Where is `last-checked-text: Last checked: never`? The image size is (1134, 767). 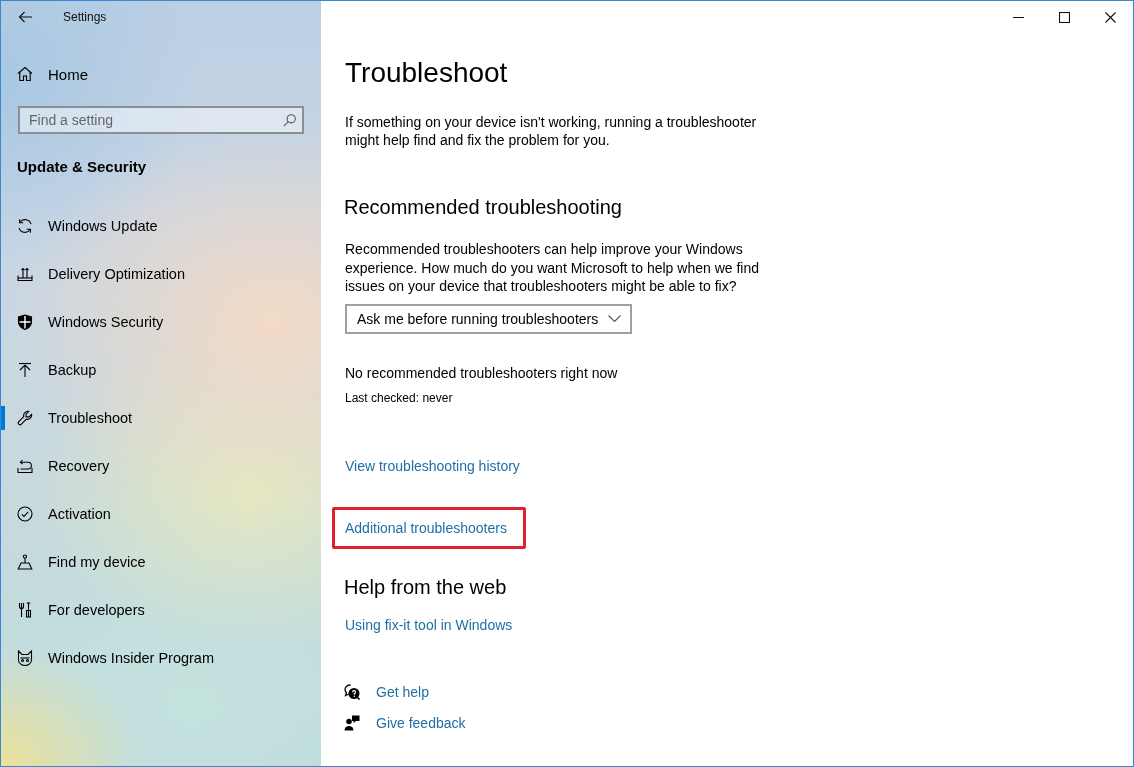
last-checked-text: Last checked: never is located at coordinates (399, 397).